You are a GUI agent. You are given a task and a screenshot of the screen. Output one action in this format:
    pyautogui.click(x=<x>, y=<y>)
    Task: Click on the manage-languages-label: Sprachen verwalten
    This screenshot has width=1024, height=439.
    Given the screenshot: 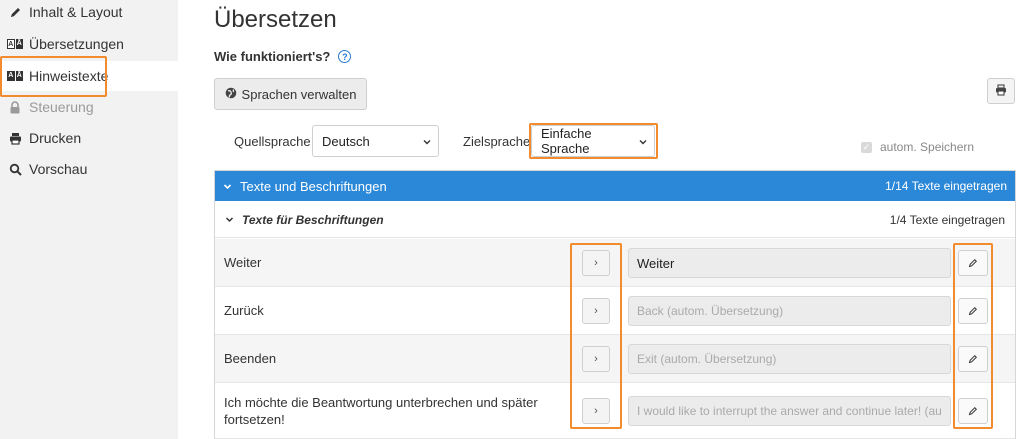 What is the action you would take?
    pyautogui.click(x=299, y=94)
    